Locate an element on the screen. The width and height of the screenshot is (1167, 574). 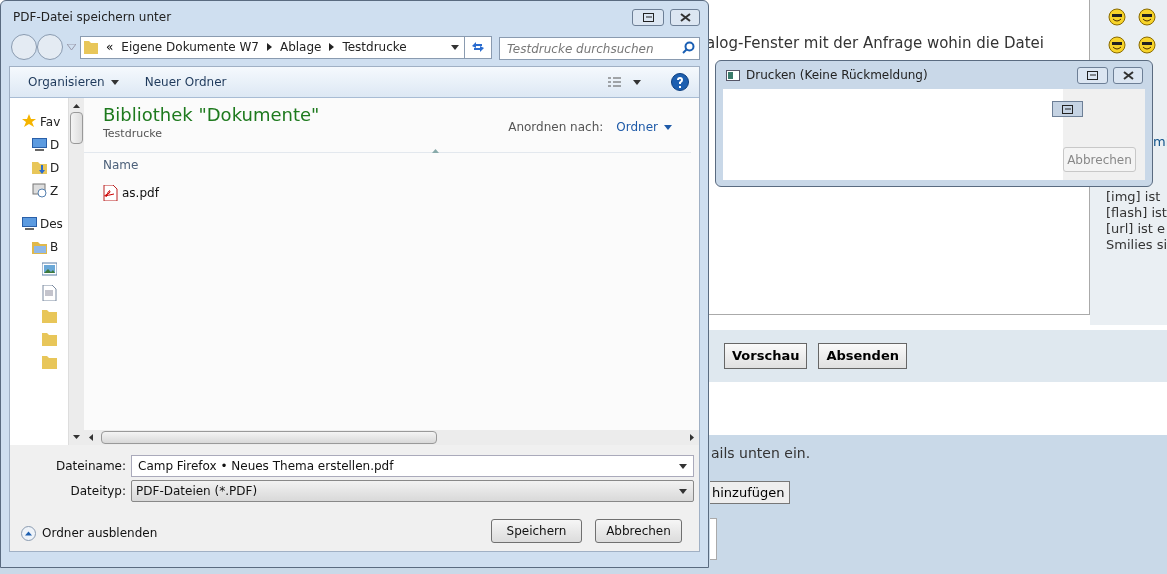
help-button is located at coordinates (680, 82).